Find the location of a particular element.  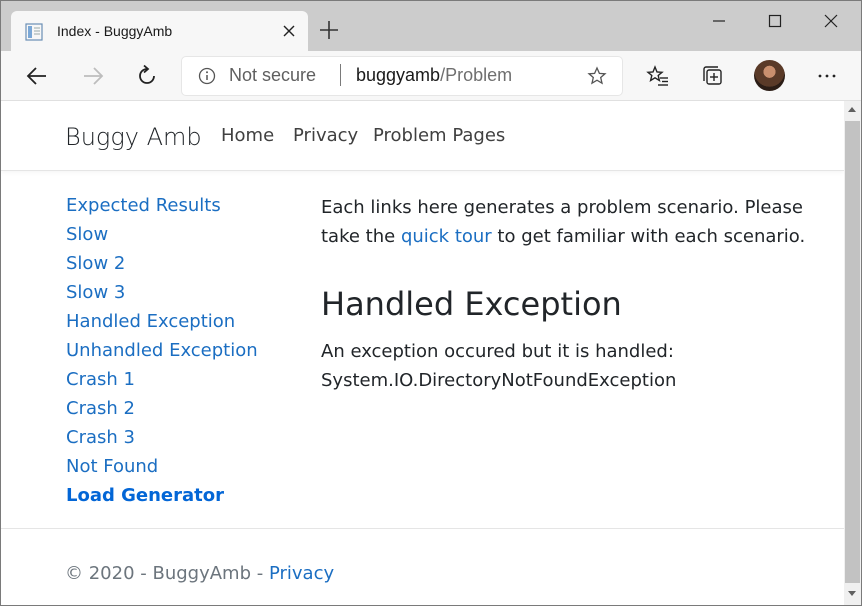

nav-problem-pages: Problem Pages is located at coordinates (439, 135).